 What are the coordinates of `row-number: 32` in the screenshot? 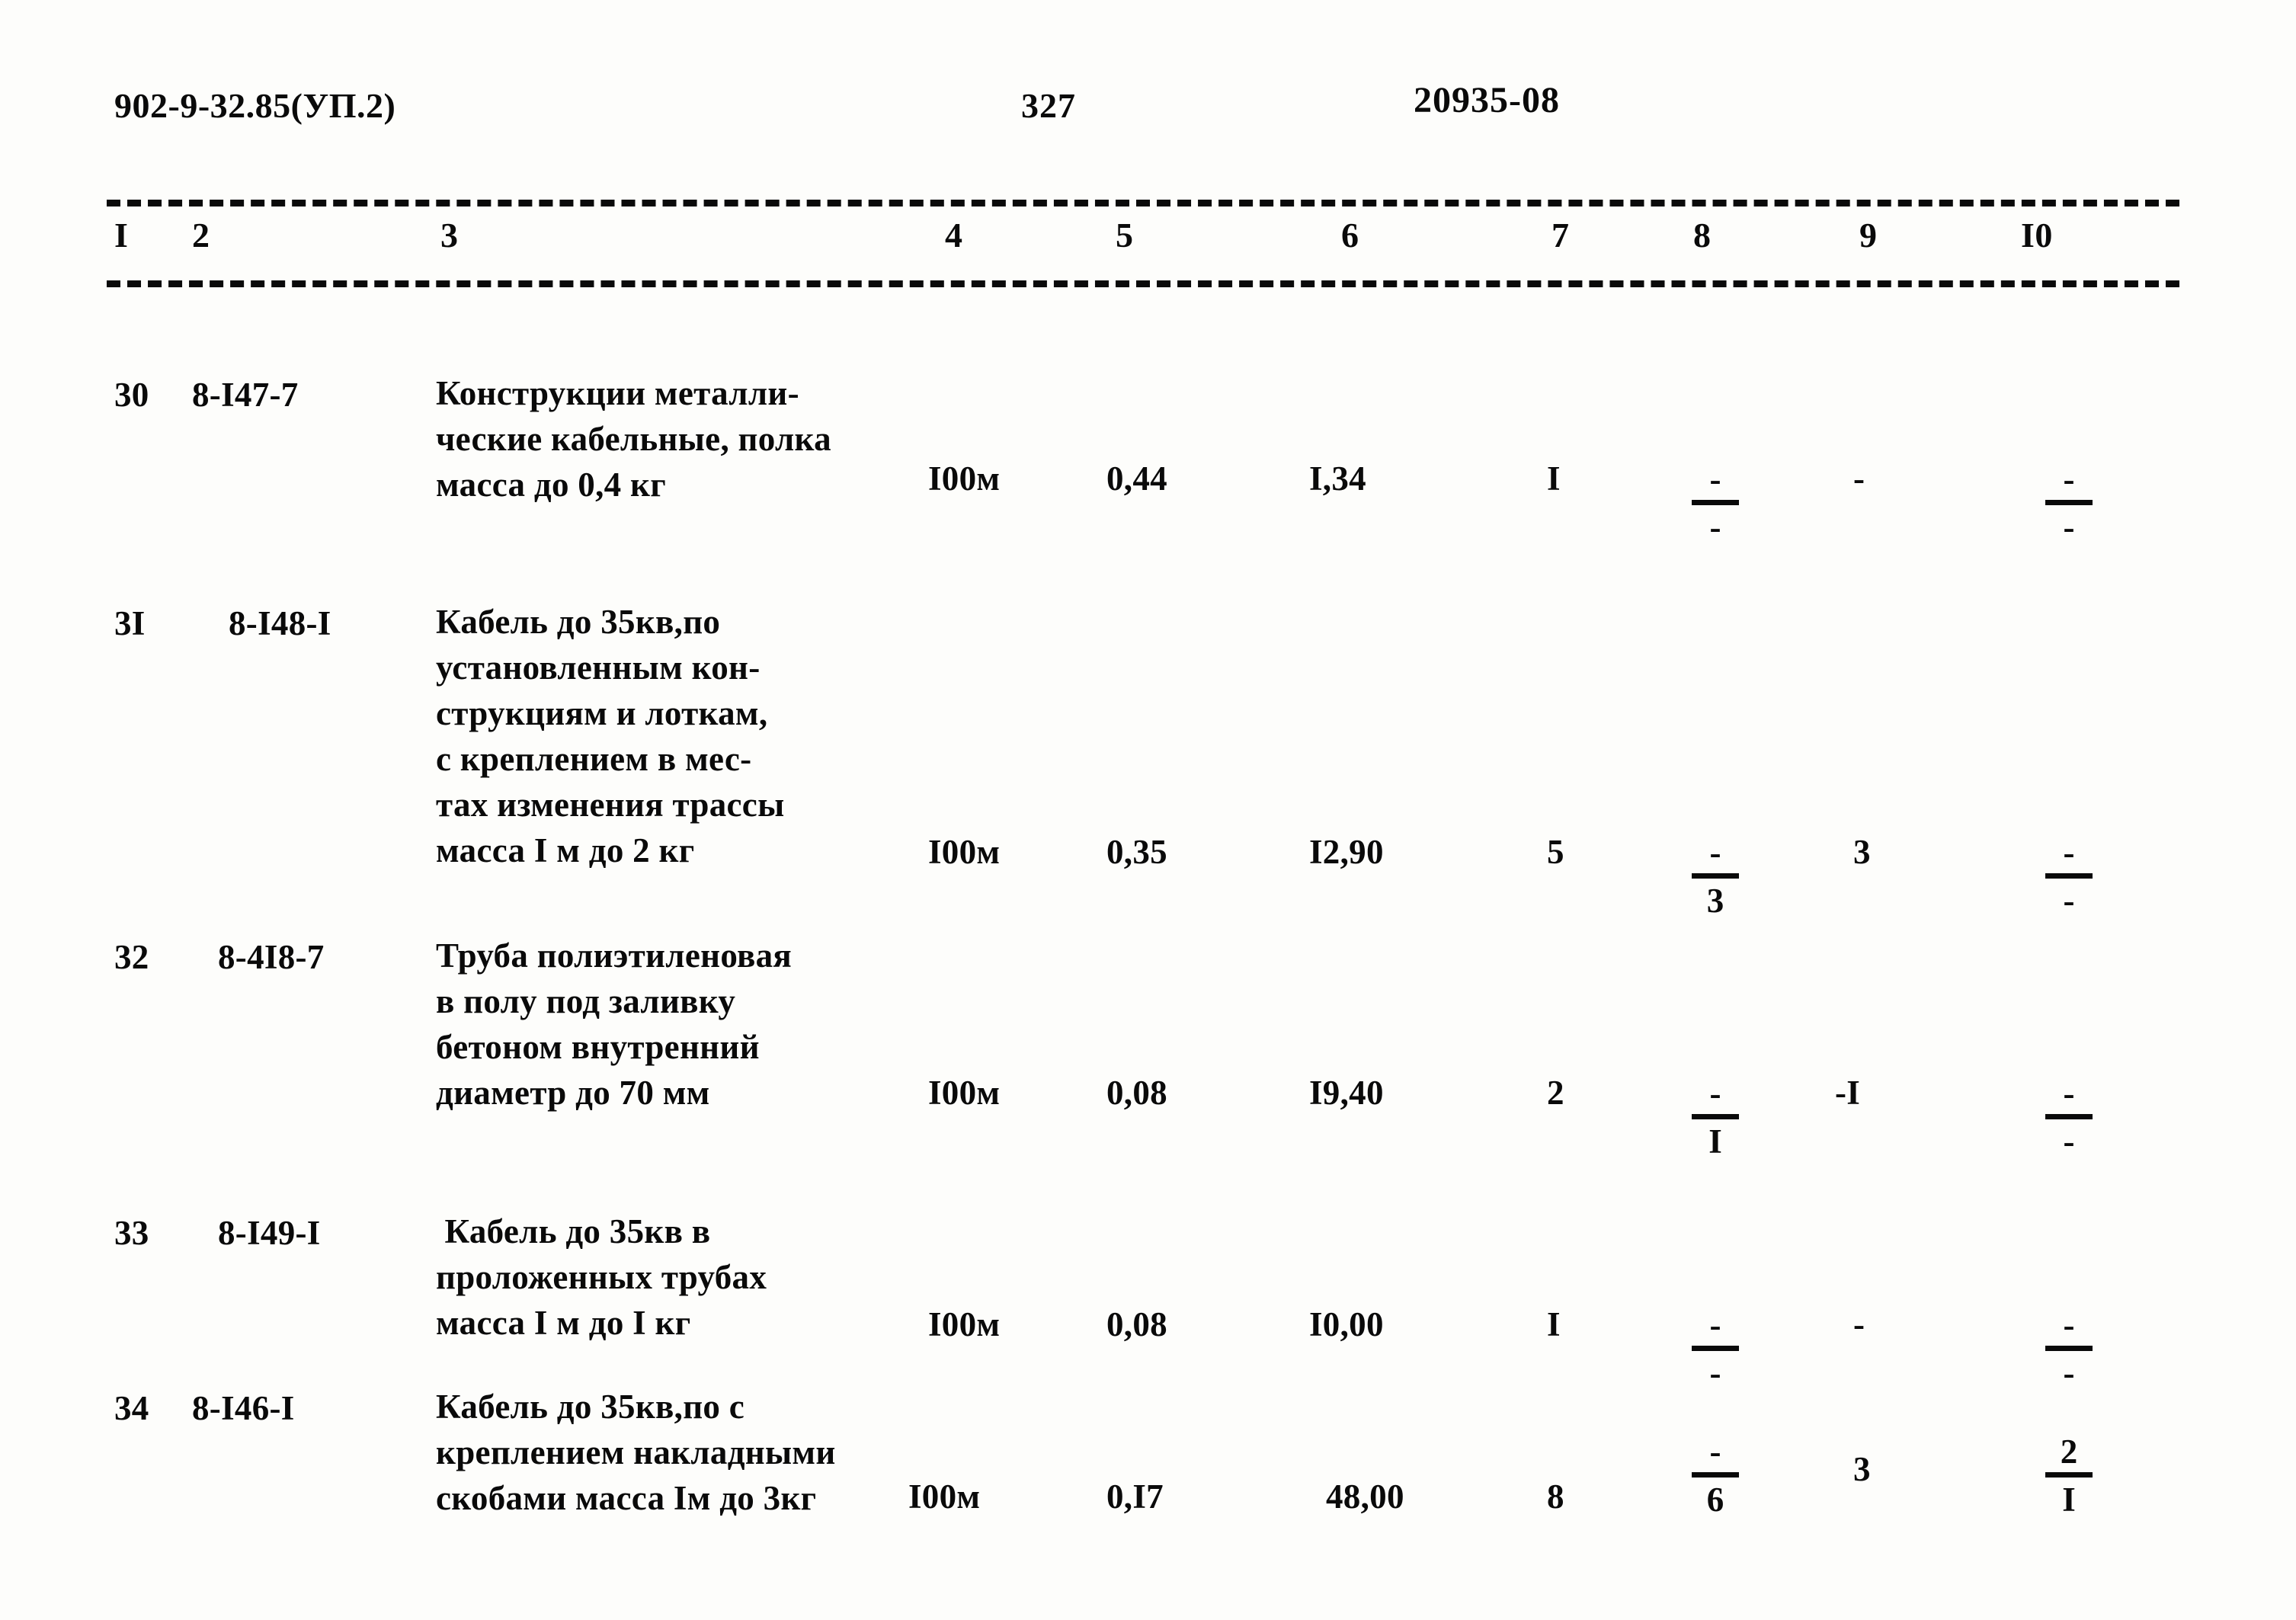 It's located at (131, 957).